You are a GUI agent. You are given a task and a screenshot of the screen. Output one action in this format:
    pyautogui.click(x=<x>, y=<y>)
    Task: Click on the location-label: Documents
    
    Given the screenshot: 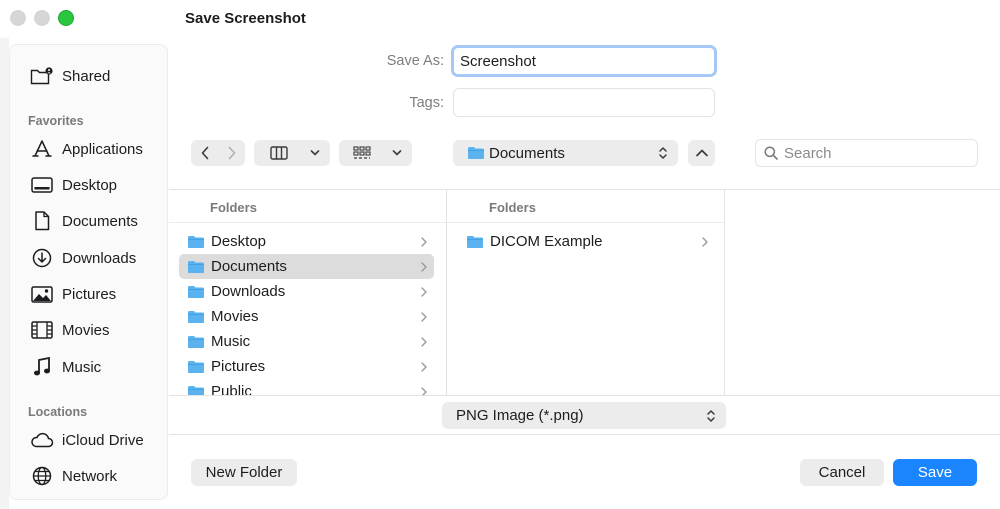 What is the action you would take?
    pyautogui.click(x=527, y=153)
    